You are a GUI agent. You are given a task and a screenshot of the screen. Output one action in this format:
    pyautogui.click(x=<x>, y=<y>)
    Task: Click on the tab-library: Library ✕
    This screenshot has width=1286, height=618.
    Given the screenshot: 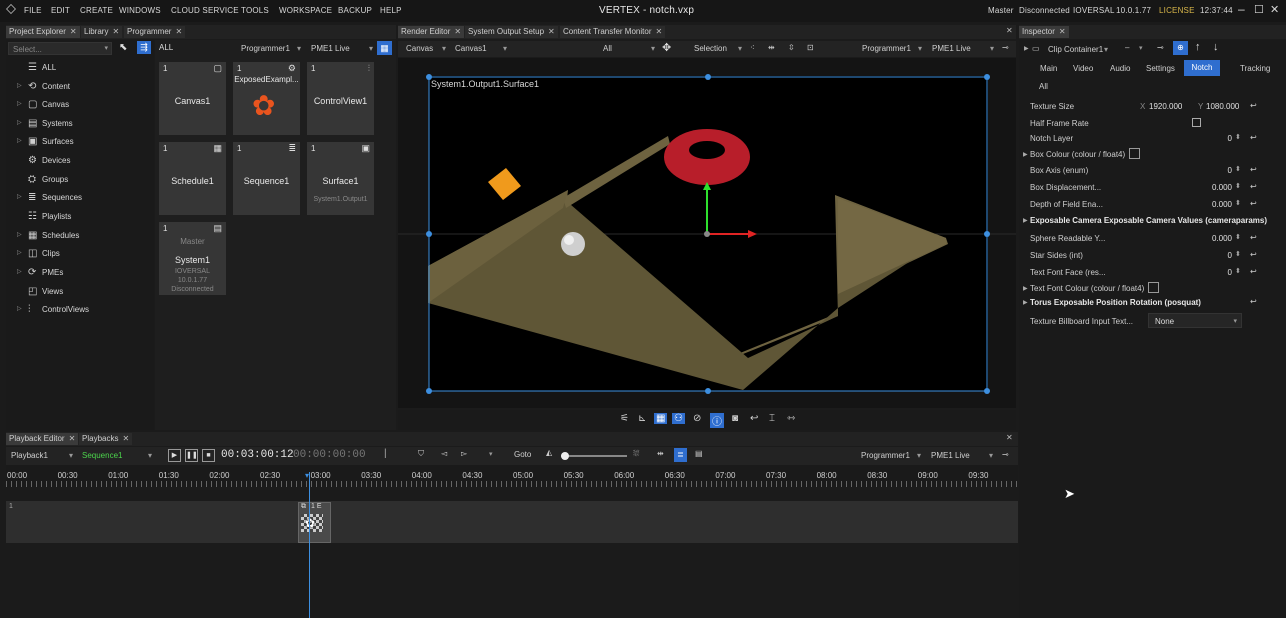 What is the action you would take?
    pyautogui.click(x=102, y=32)
    